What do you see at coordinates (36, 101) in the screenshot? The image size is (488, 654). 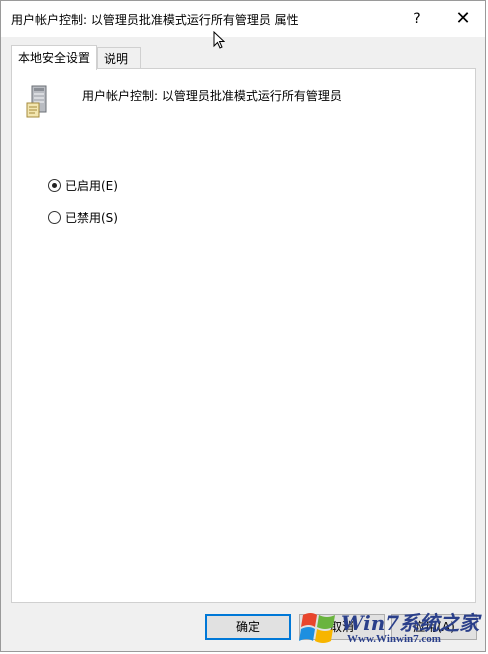 I see `server-policy-icon` at bounding box center [36, 101].